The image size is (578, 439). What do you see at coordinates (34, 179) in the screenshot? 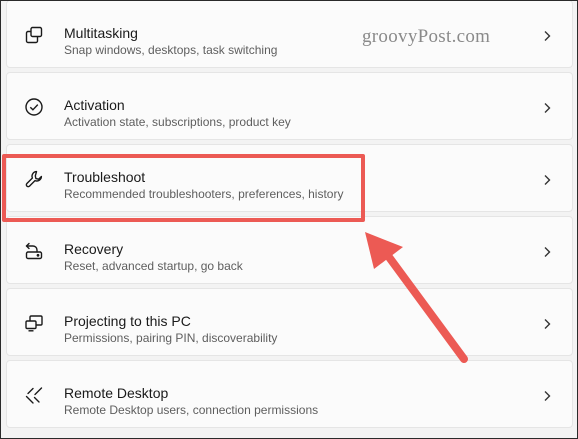
I see `wrench-icon` at bounding box center [34, 179].